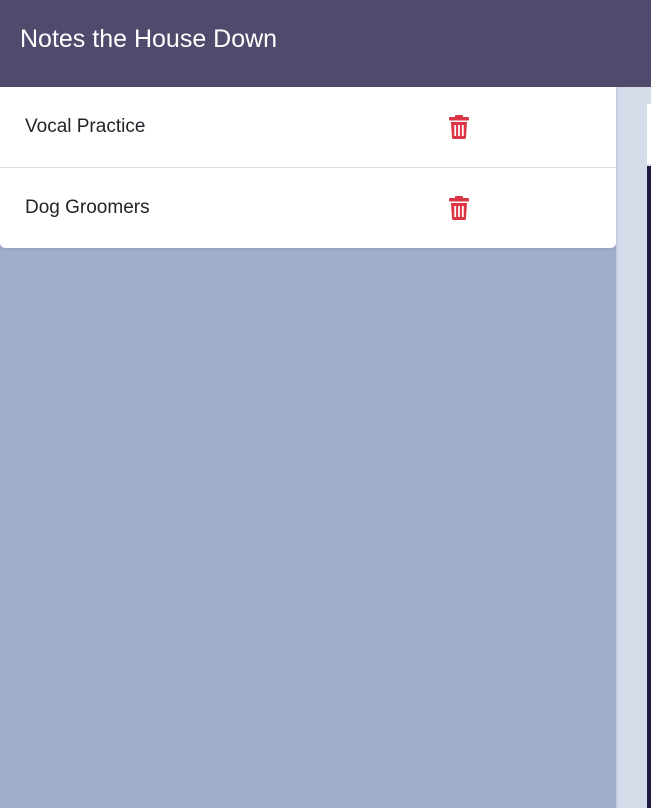 The width and height of the screenshot is (651, 808). What do you see at coordinates (325, 43) in the screenshot?
I see `navbar: Notes the House Down` at bounding box center [325, 43].